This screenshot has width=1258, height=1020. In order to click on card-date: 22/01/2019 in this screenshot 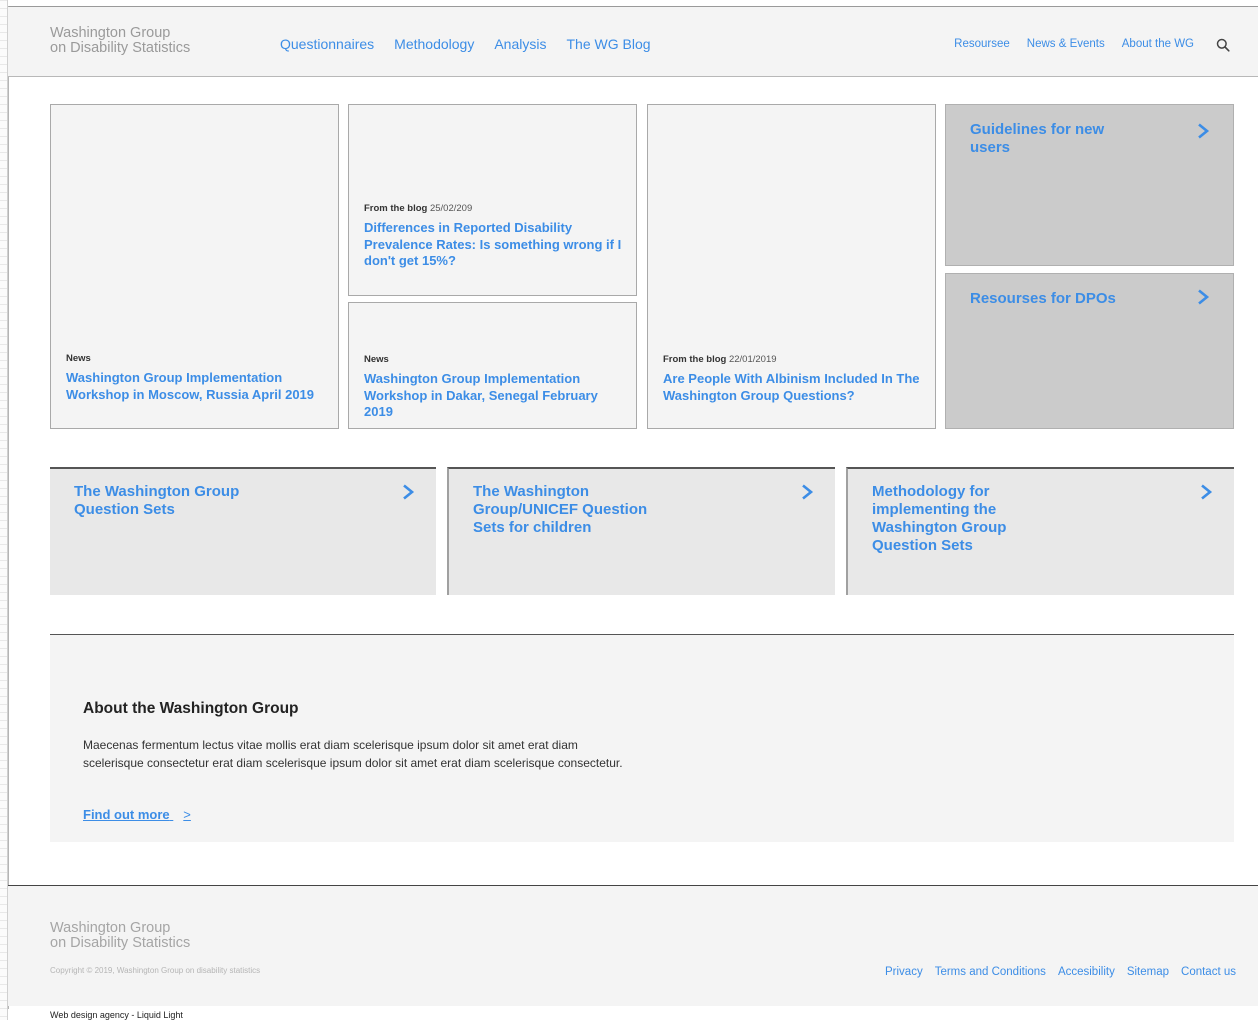, I will do `click(752, 359)`.